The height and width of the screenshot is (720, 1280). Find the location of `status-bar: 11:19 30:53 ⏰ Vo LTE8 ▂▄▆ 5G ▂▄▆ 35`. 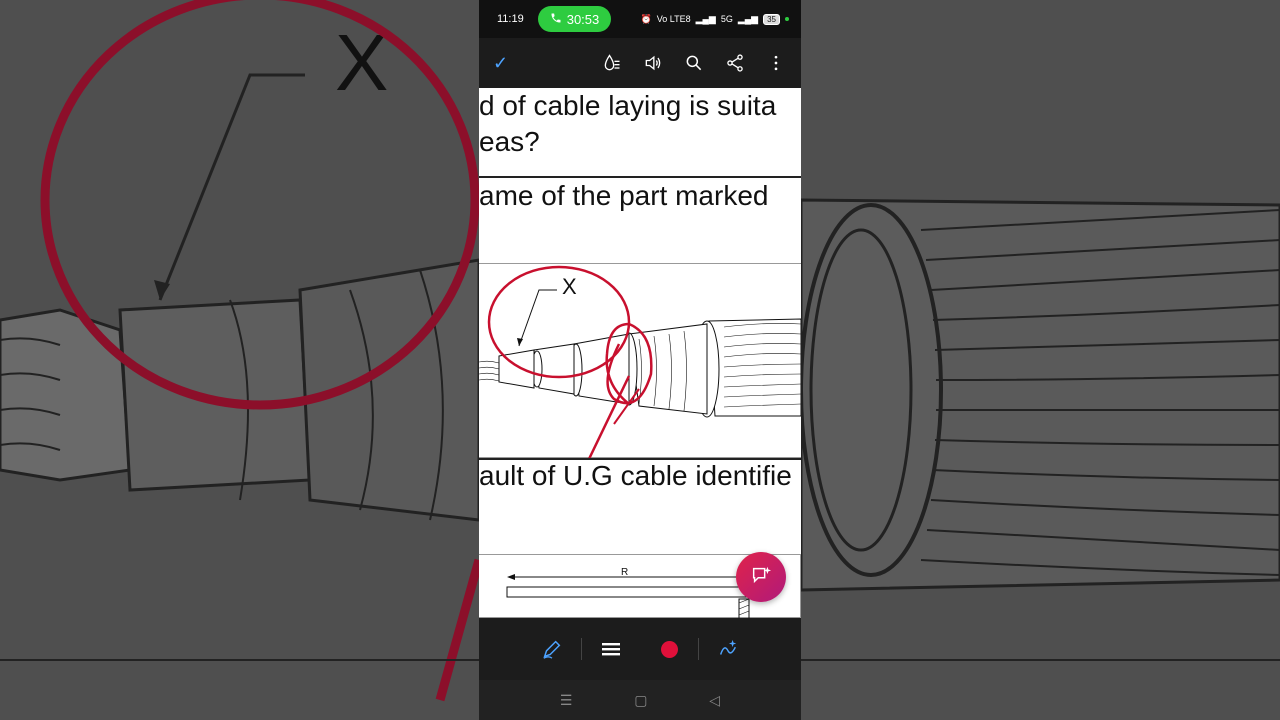

status-bar: 11:19 30:53 ⏰ Vo LTE8 ▂▄▆ 5G ▂▄▆ 35 is located at coordinates (640, 19).